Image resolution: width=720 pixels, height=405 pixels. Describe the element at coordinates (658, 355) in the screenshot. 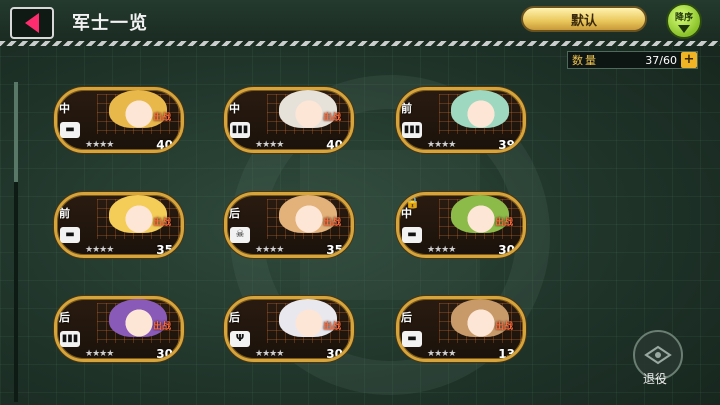

I see `retire-icon` at that location.